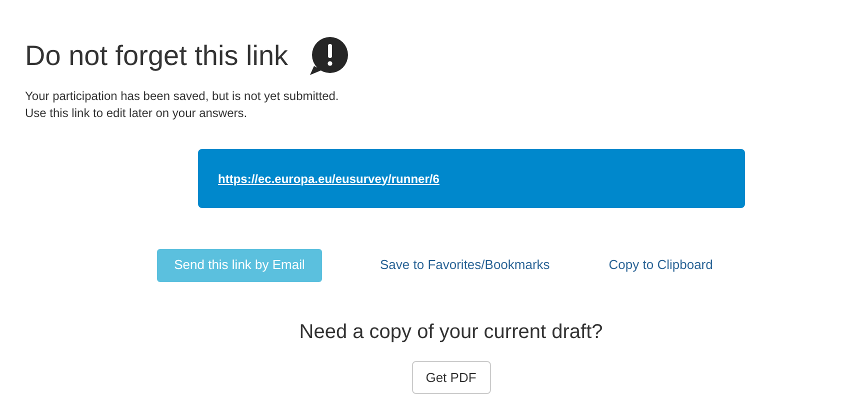 The width and height of the screenshot is (850, 415). What do you see at coordinates (329, 56) in the screenshot?
I see `alert-icon` at bounding box center [329, 56].